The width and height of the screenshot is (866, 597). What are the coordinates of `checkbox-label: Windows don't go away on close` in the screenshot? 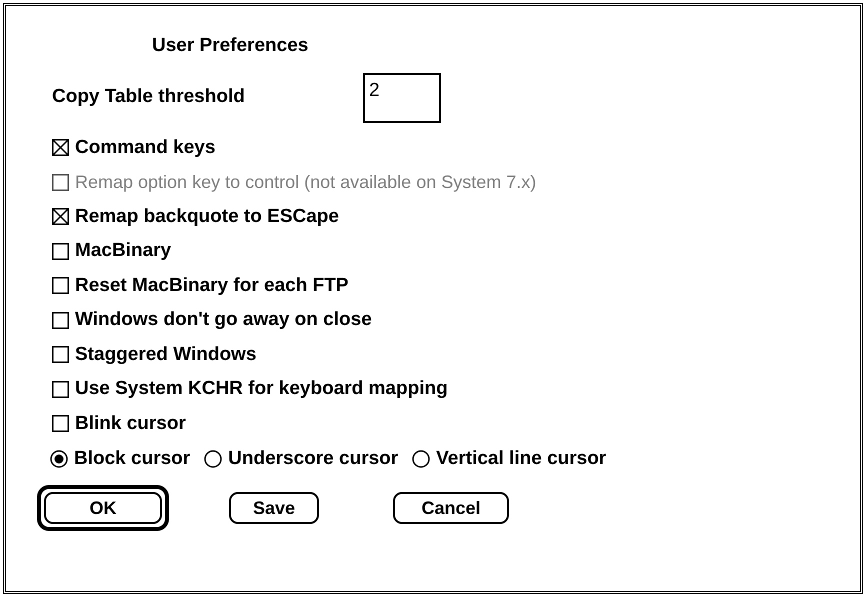 It's located at (223, 320).